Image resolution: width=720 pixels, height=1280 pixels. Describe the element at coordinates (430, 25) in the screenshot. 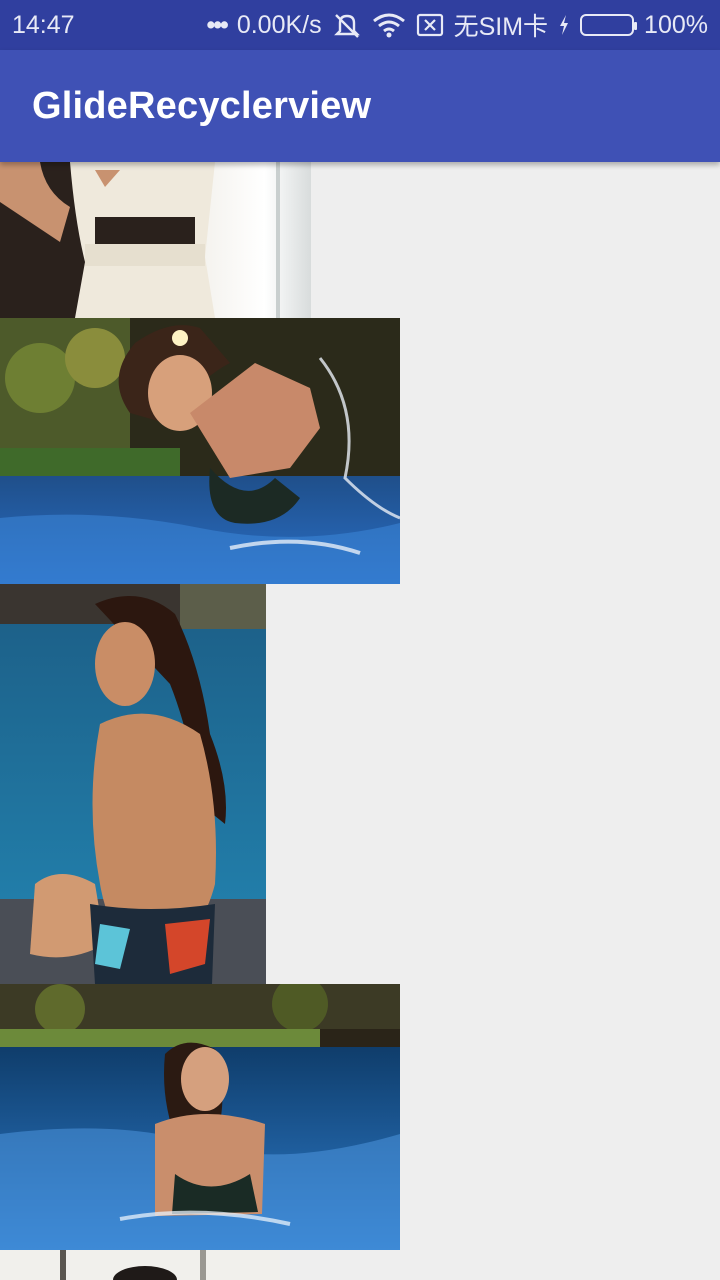

I see `no-sim-icon` at that location.